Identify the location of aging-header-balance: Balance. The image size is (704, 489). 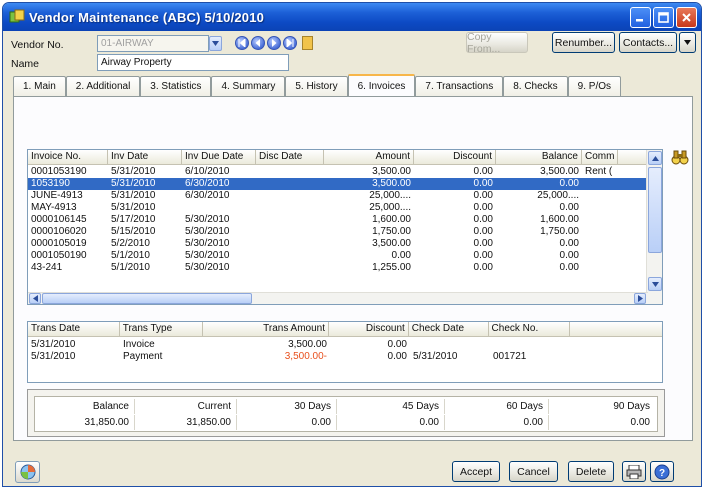
(85, 406).